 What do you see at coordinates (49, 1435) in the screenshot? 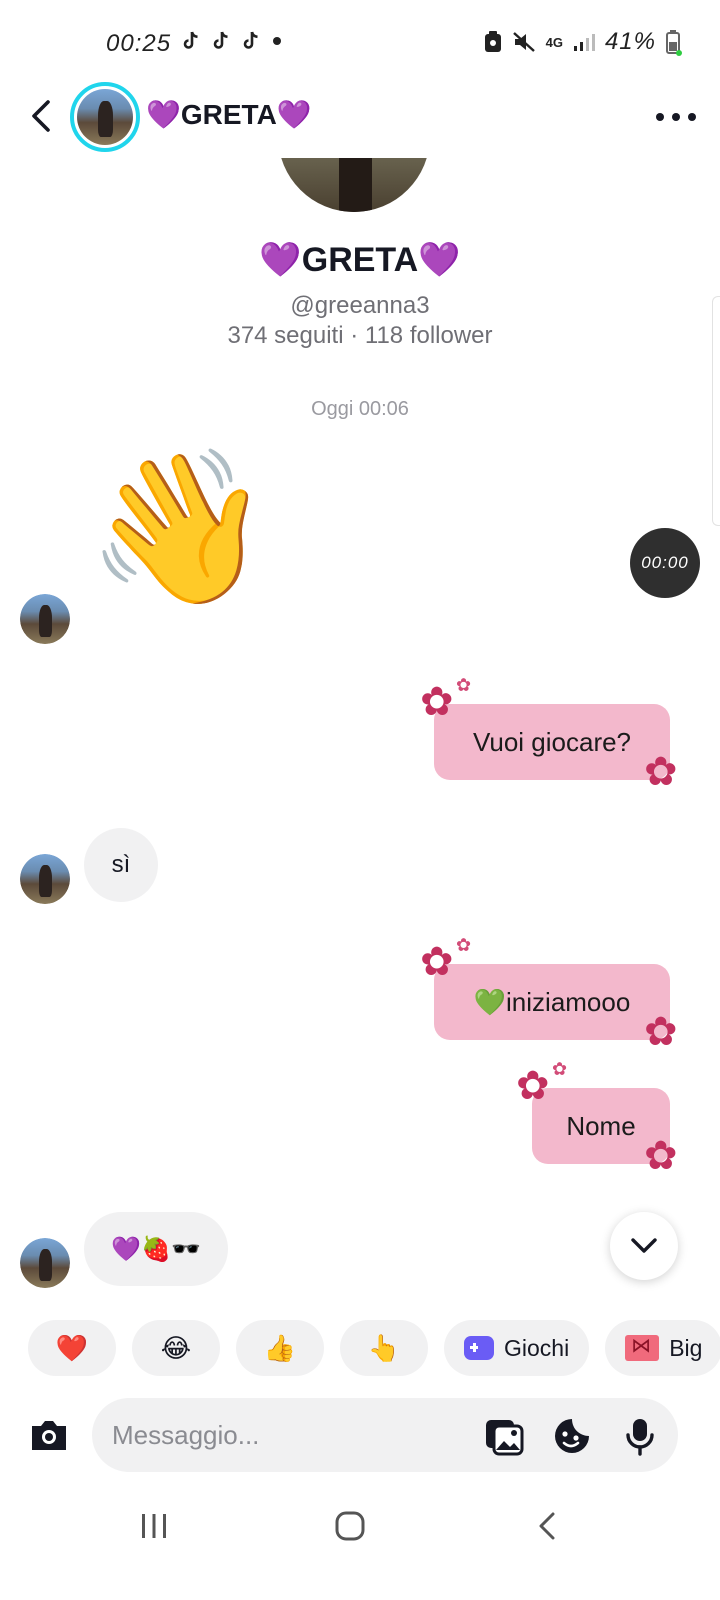
I see `camera-button` at bounding box center [49, 1435].